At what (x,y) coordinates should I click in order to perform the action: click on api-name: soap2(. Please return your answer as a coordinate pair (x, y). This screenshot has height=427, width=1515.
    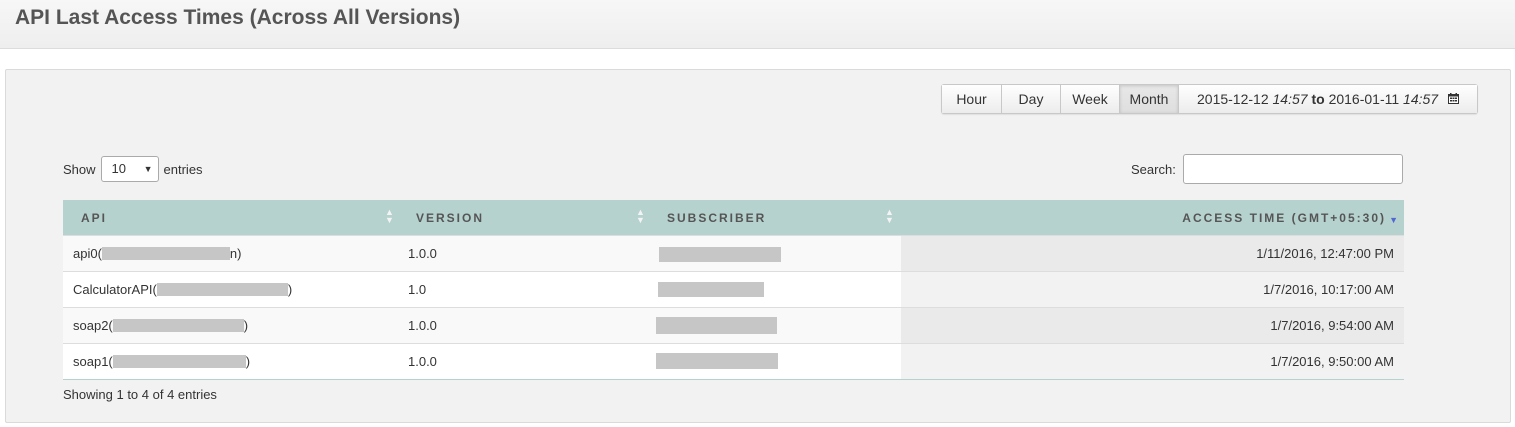
    Looking at the image, I should click on (93, 325).